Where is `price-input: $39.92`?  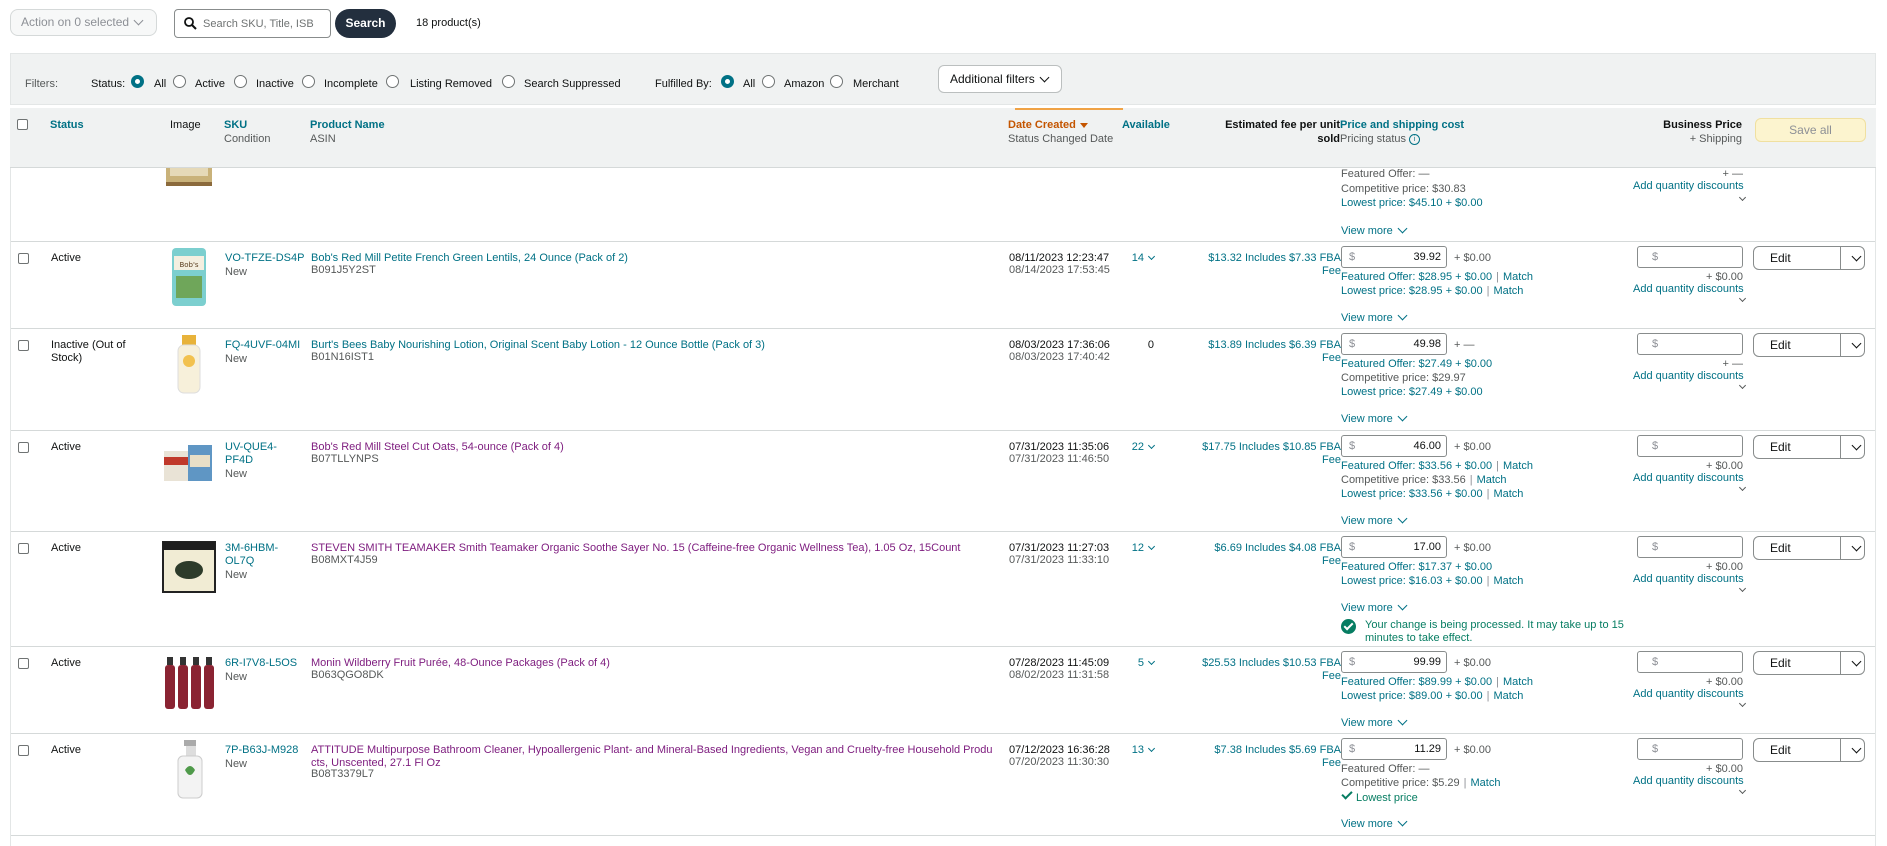 price-input: $39.92 is located at coordinates (1394, 257).